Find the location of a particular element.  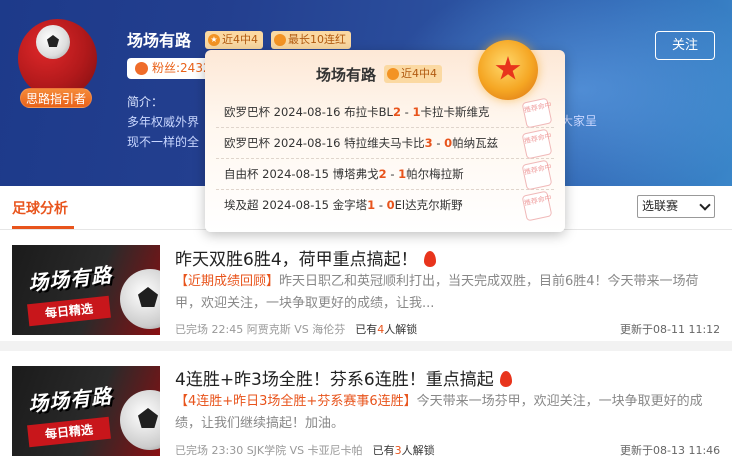

medal-icon is located at coordinates (508, 70).